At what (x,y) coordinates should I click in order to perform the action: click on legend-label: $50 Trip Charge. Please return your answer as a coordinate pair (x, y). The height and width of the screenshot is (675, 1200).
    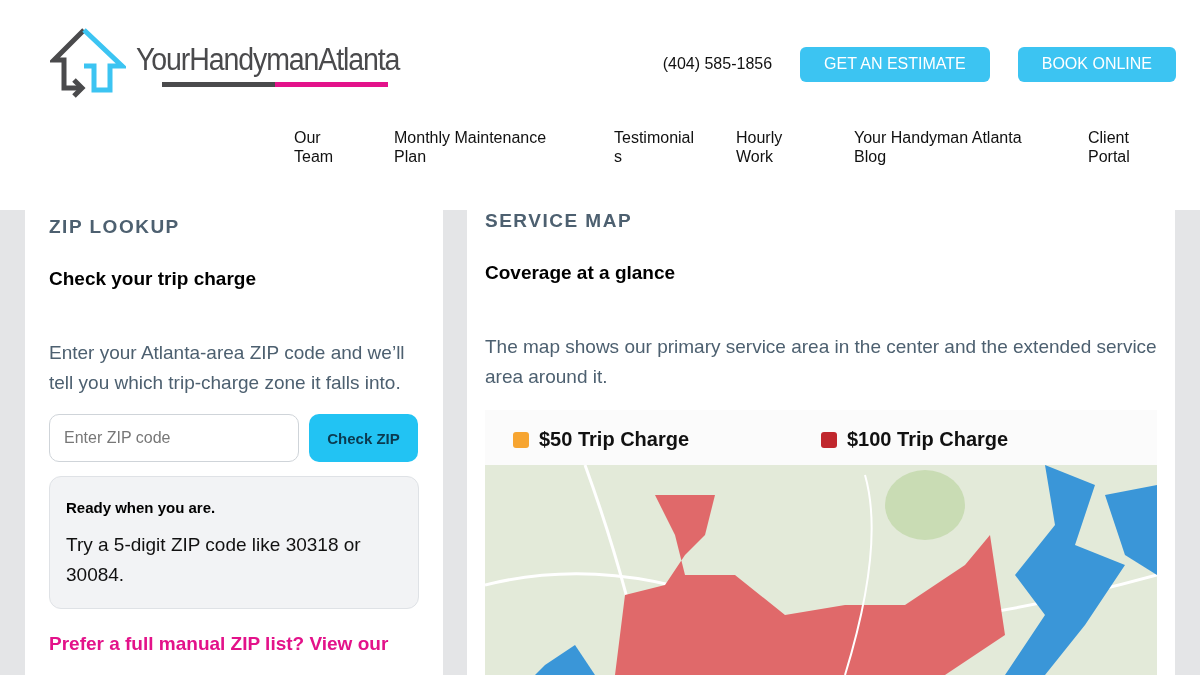
    Looking at the image, I should click on (614, 439).